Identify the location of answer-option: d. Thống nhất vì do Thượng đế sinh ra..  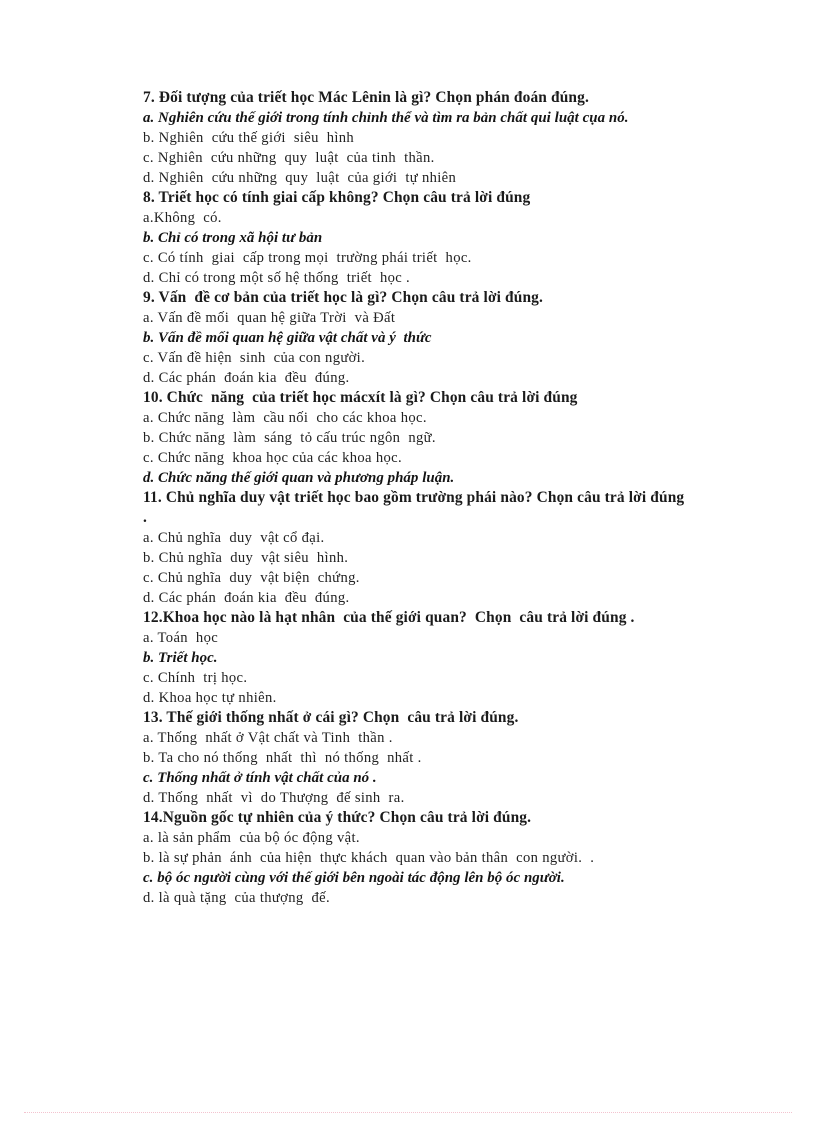
(274, 798).